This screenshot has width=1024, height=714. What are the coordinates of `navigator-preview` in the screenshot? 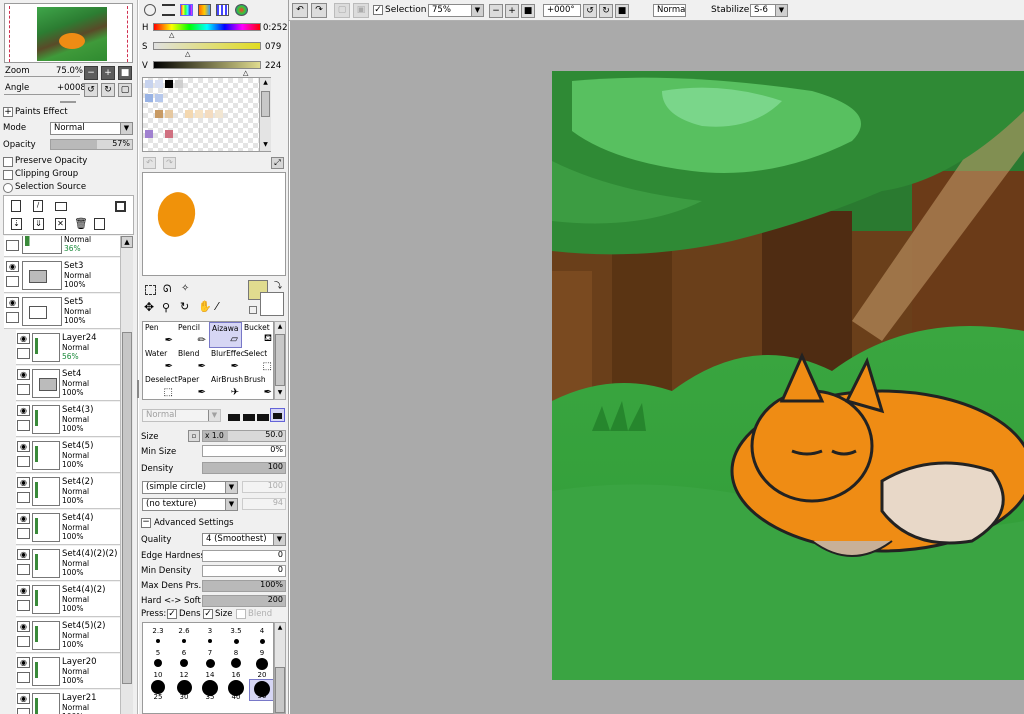 It's located at (68, 33).